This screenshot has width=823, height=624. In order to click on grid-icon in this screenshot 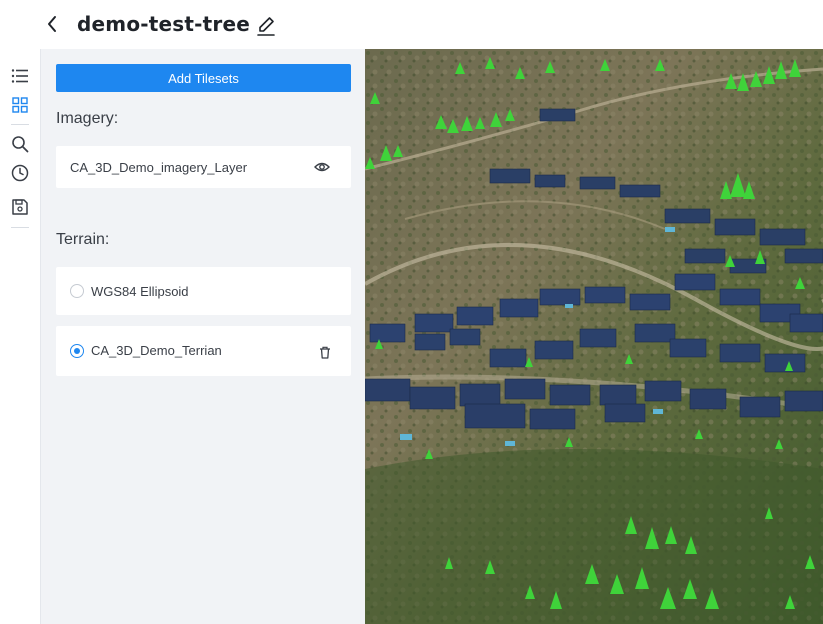, I will do `click(20, 105)`.